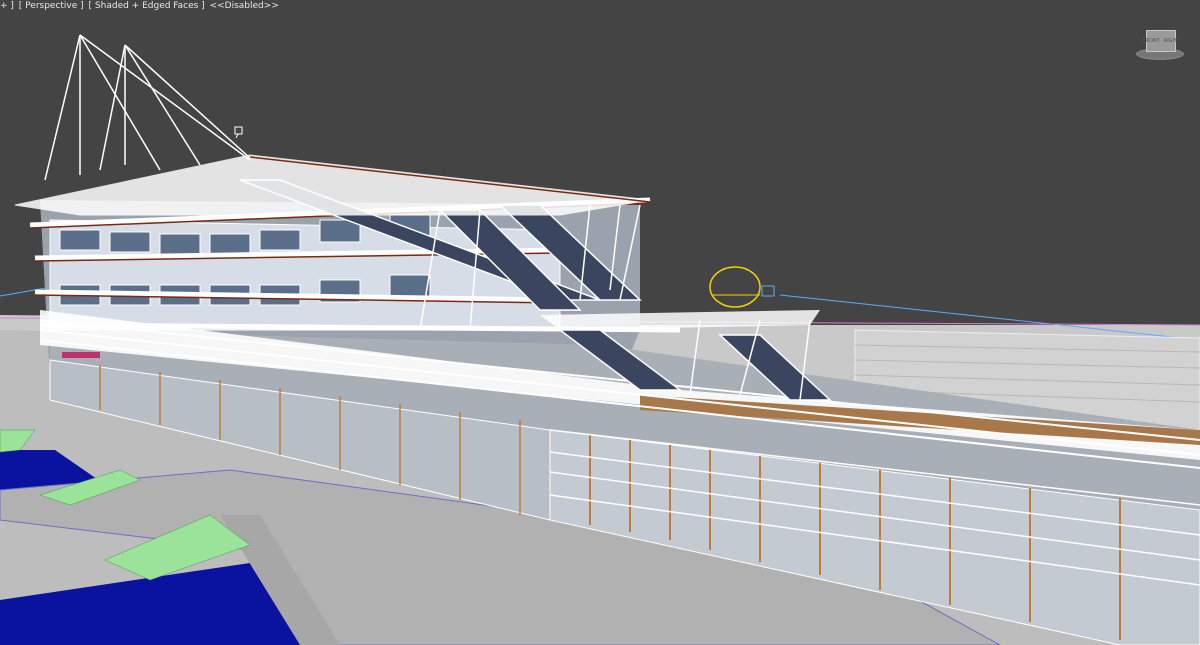  Describe the element at coordinates (147, 6) in the screenshot. I see `viewport-shading-label: [ Shaded + Edged Faces ]` at that location.